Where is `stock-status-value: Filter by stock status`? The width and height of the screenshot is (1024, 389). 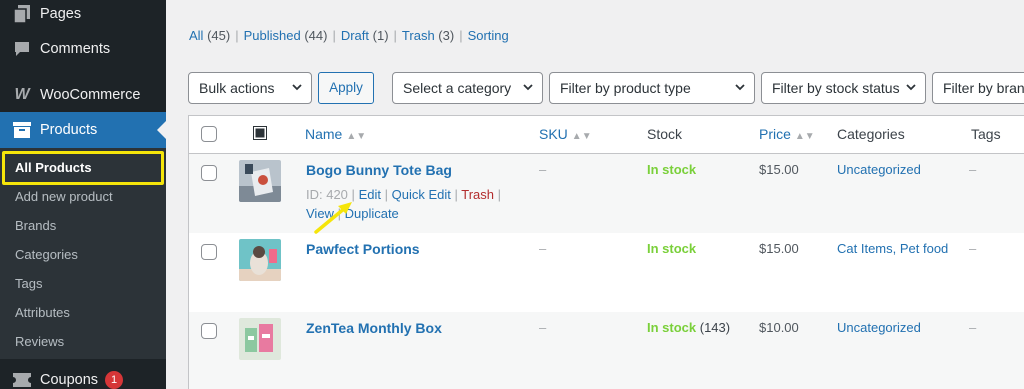 stock-status-value: Filter by stock status is located at coordinates (836, 88).